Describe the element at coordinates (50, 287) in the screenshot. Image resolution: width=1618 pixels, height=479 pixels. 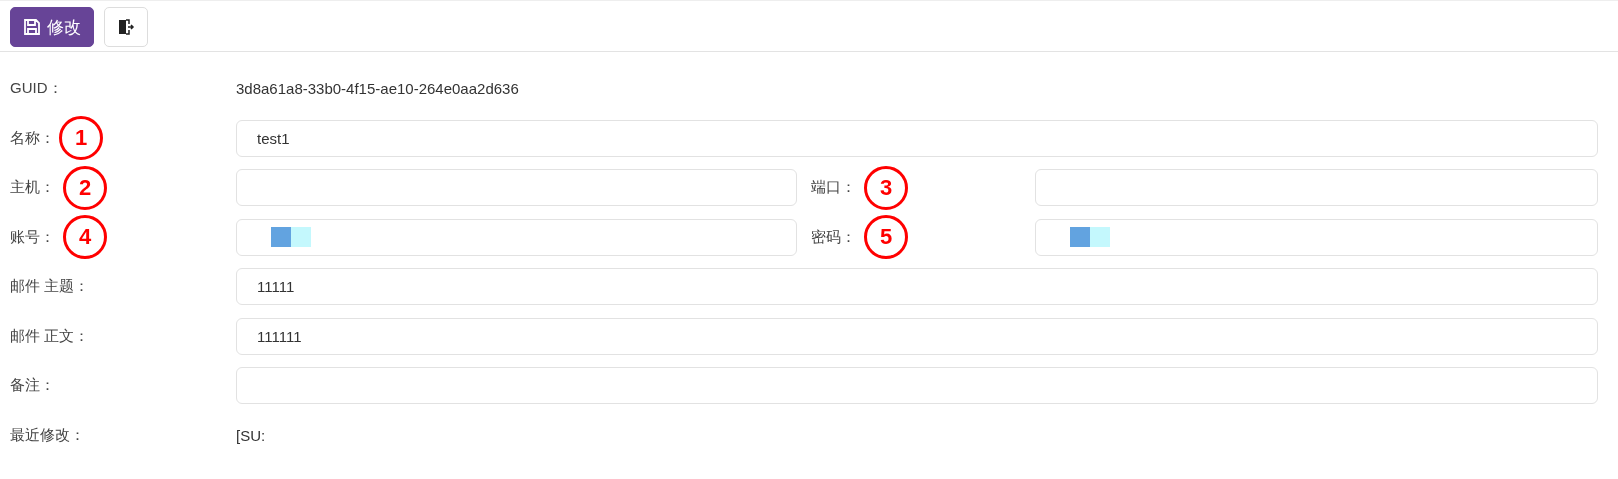
I see `field-label: 邮件 主题：` at that location.